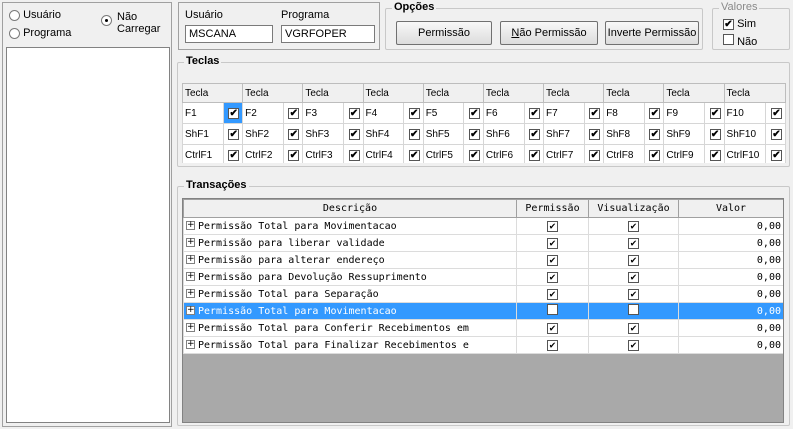  Describe the element at coordinates (106, 20) in the screenshot. I see `radio-nao-carregar-circle` at that location.